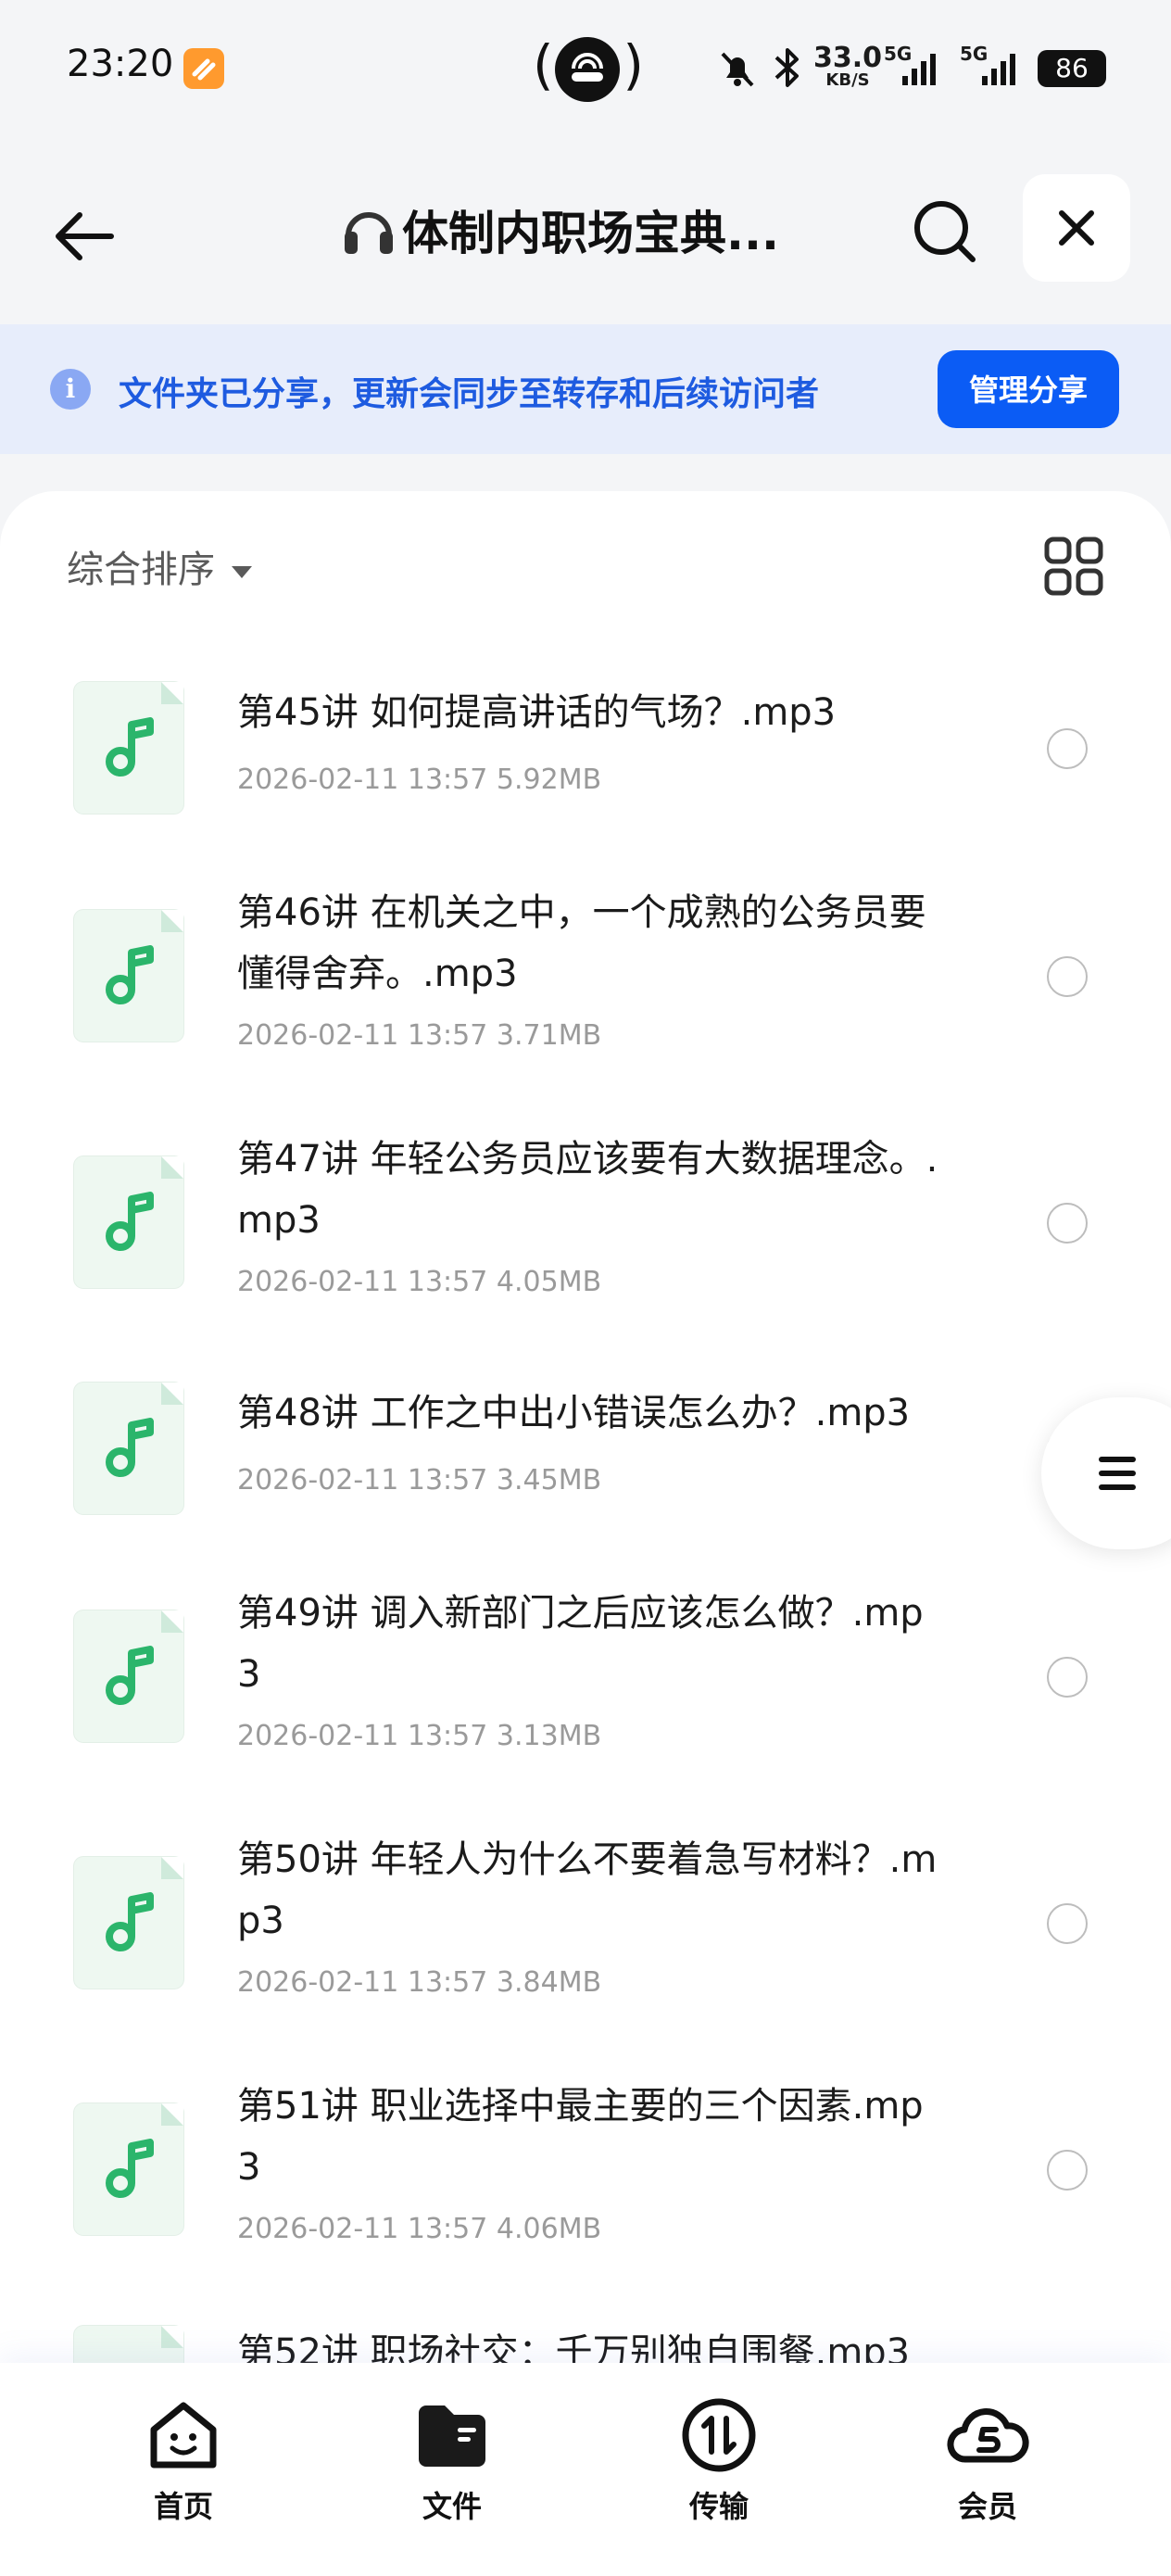  What do you see at coordinates (787, 68) in the screenshot?
I see `bluetooth-icon` at bounding box center [787, 68].